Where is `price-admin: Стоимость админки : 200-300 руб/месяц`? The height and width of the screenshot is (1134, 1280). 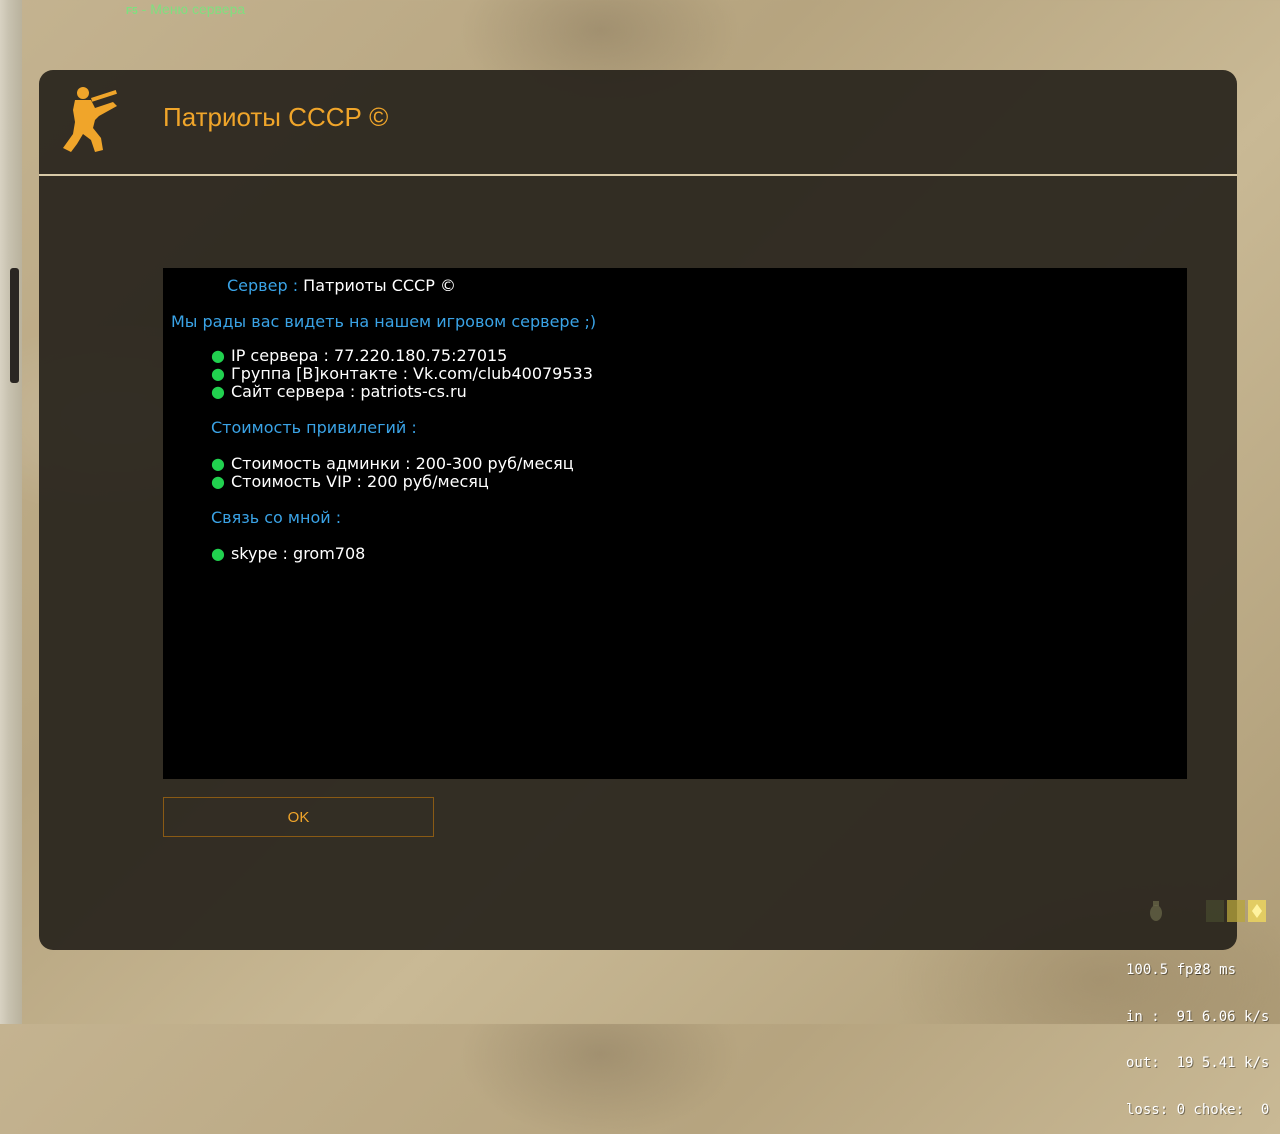
price-admin: Стоимость админки : 200-300 руб/месяц is located at coordinates (402, 463).